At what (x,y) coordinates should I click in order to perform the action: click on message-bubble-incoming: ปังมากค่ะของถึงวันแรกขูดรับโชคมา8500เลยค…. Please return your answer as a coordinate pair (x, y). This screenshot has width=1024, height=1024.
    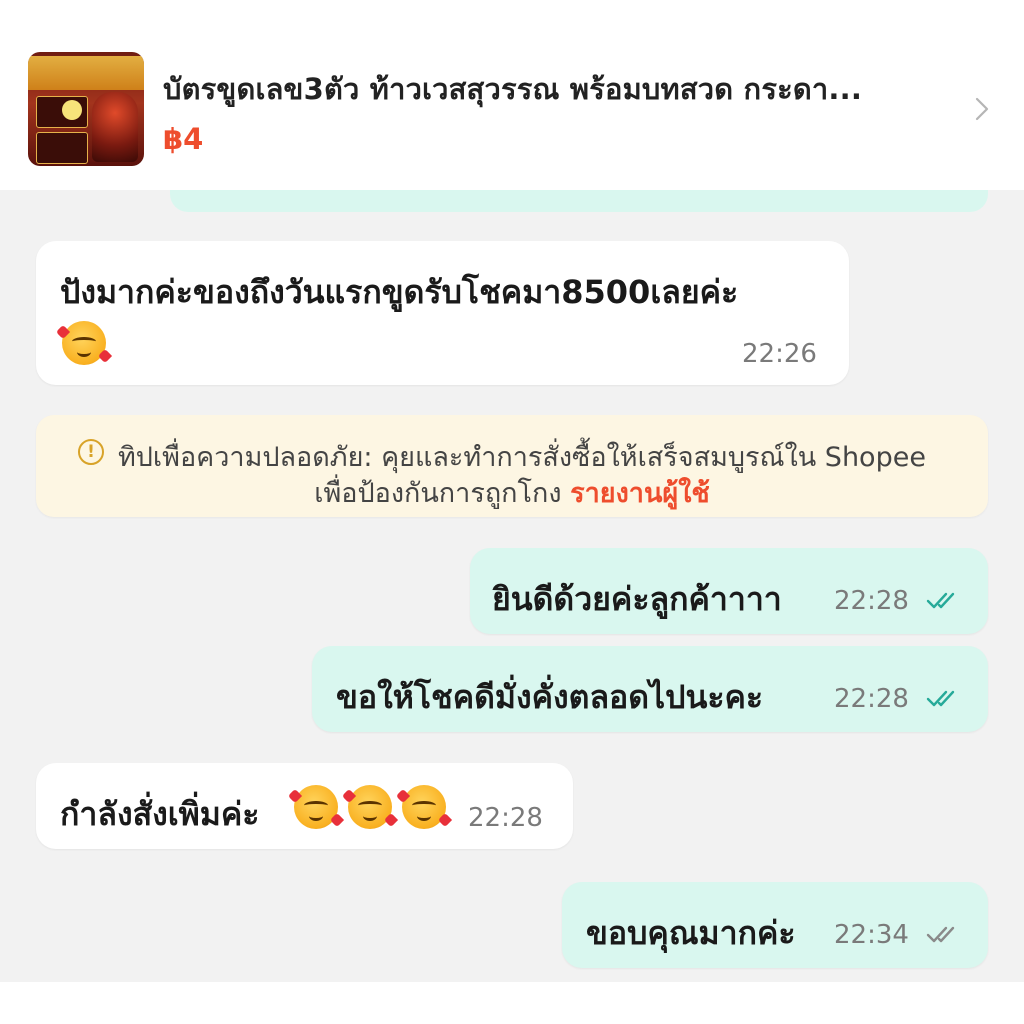
    Looking at the image, I should click on (442, 313).